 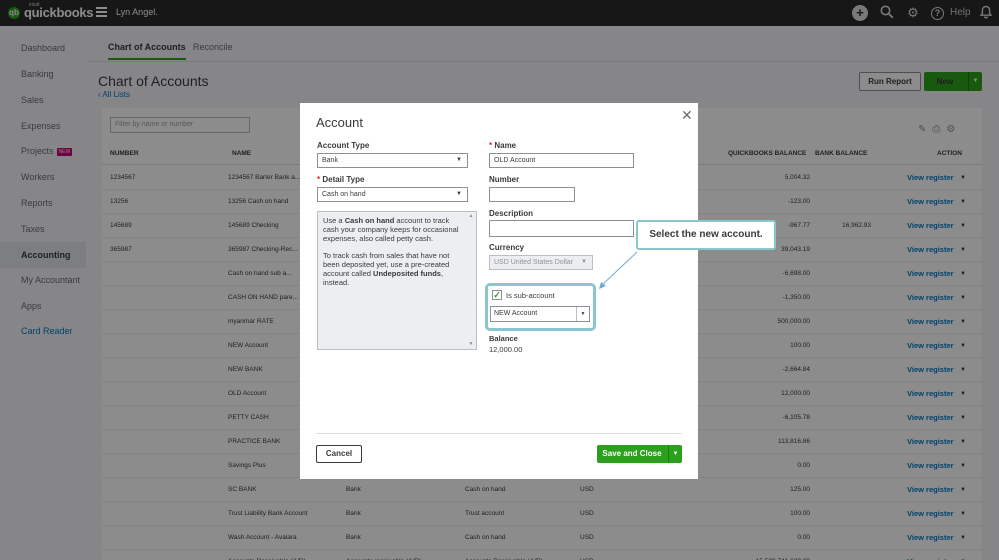 I want to click on number-label: Number, so click(x=504, y=179).